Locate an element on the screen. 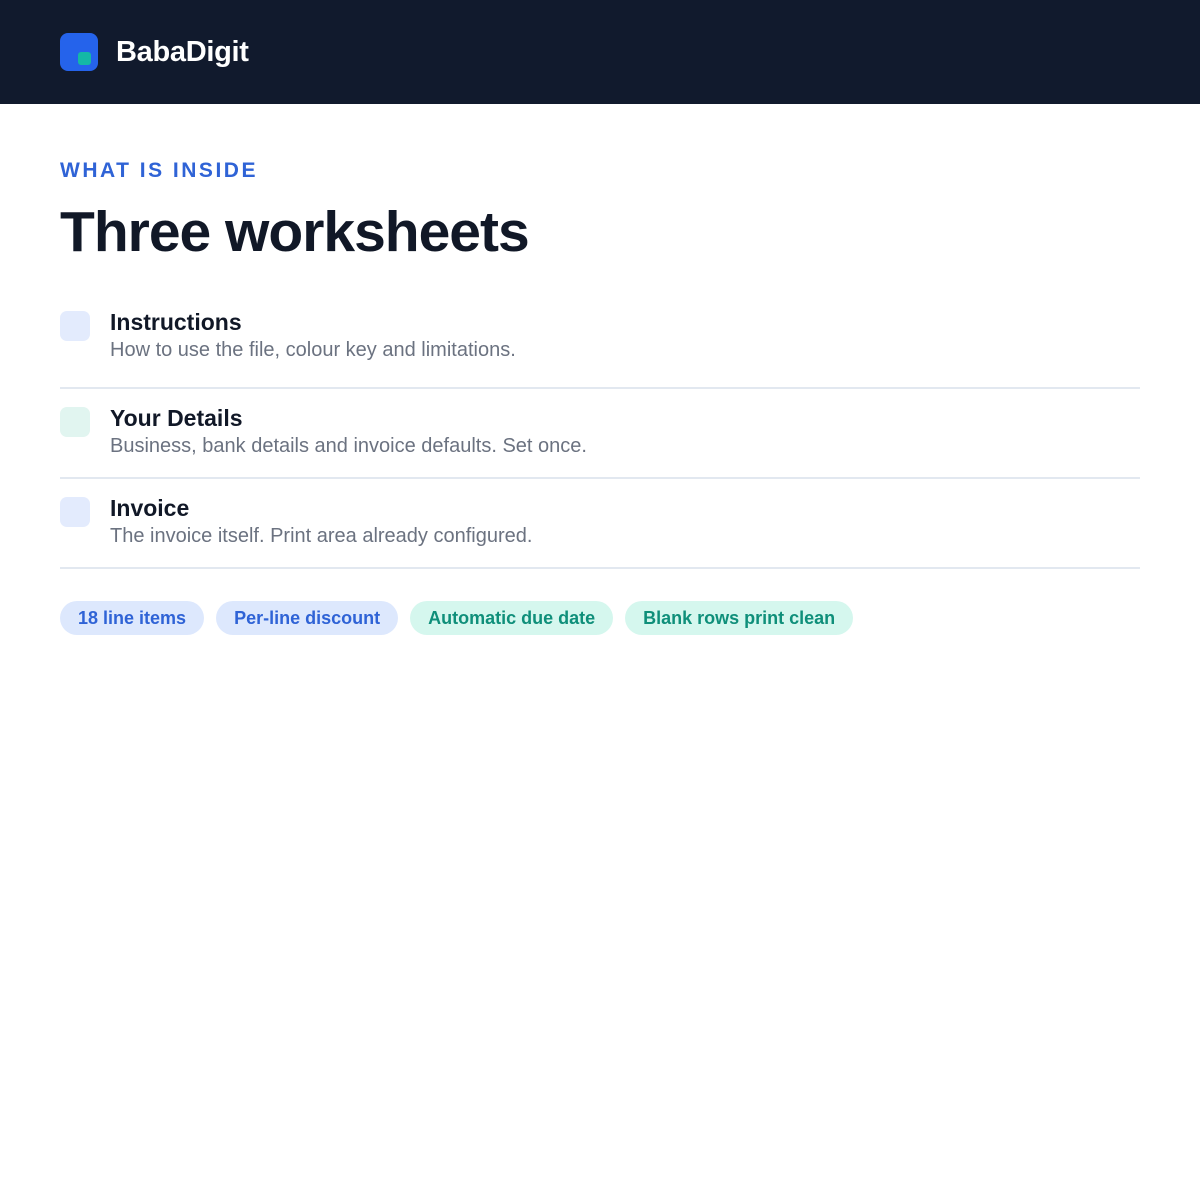 This screenshot has width=1200, height=1200. section-eyebrow: WHAT IS INSIDE is located at coordinates (159, 170).